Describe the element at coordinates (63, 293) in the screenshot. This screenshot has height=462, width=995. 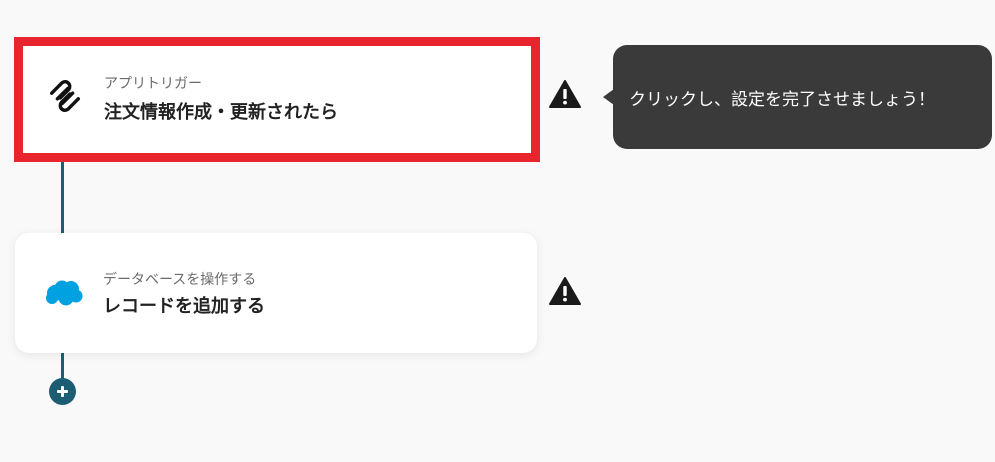
I see `salesforce-cloud-icon` at that location.